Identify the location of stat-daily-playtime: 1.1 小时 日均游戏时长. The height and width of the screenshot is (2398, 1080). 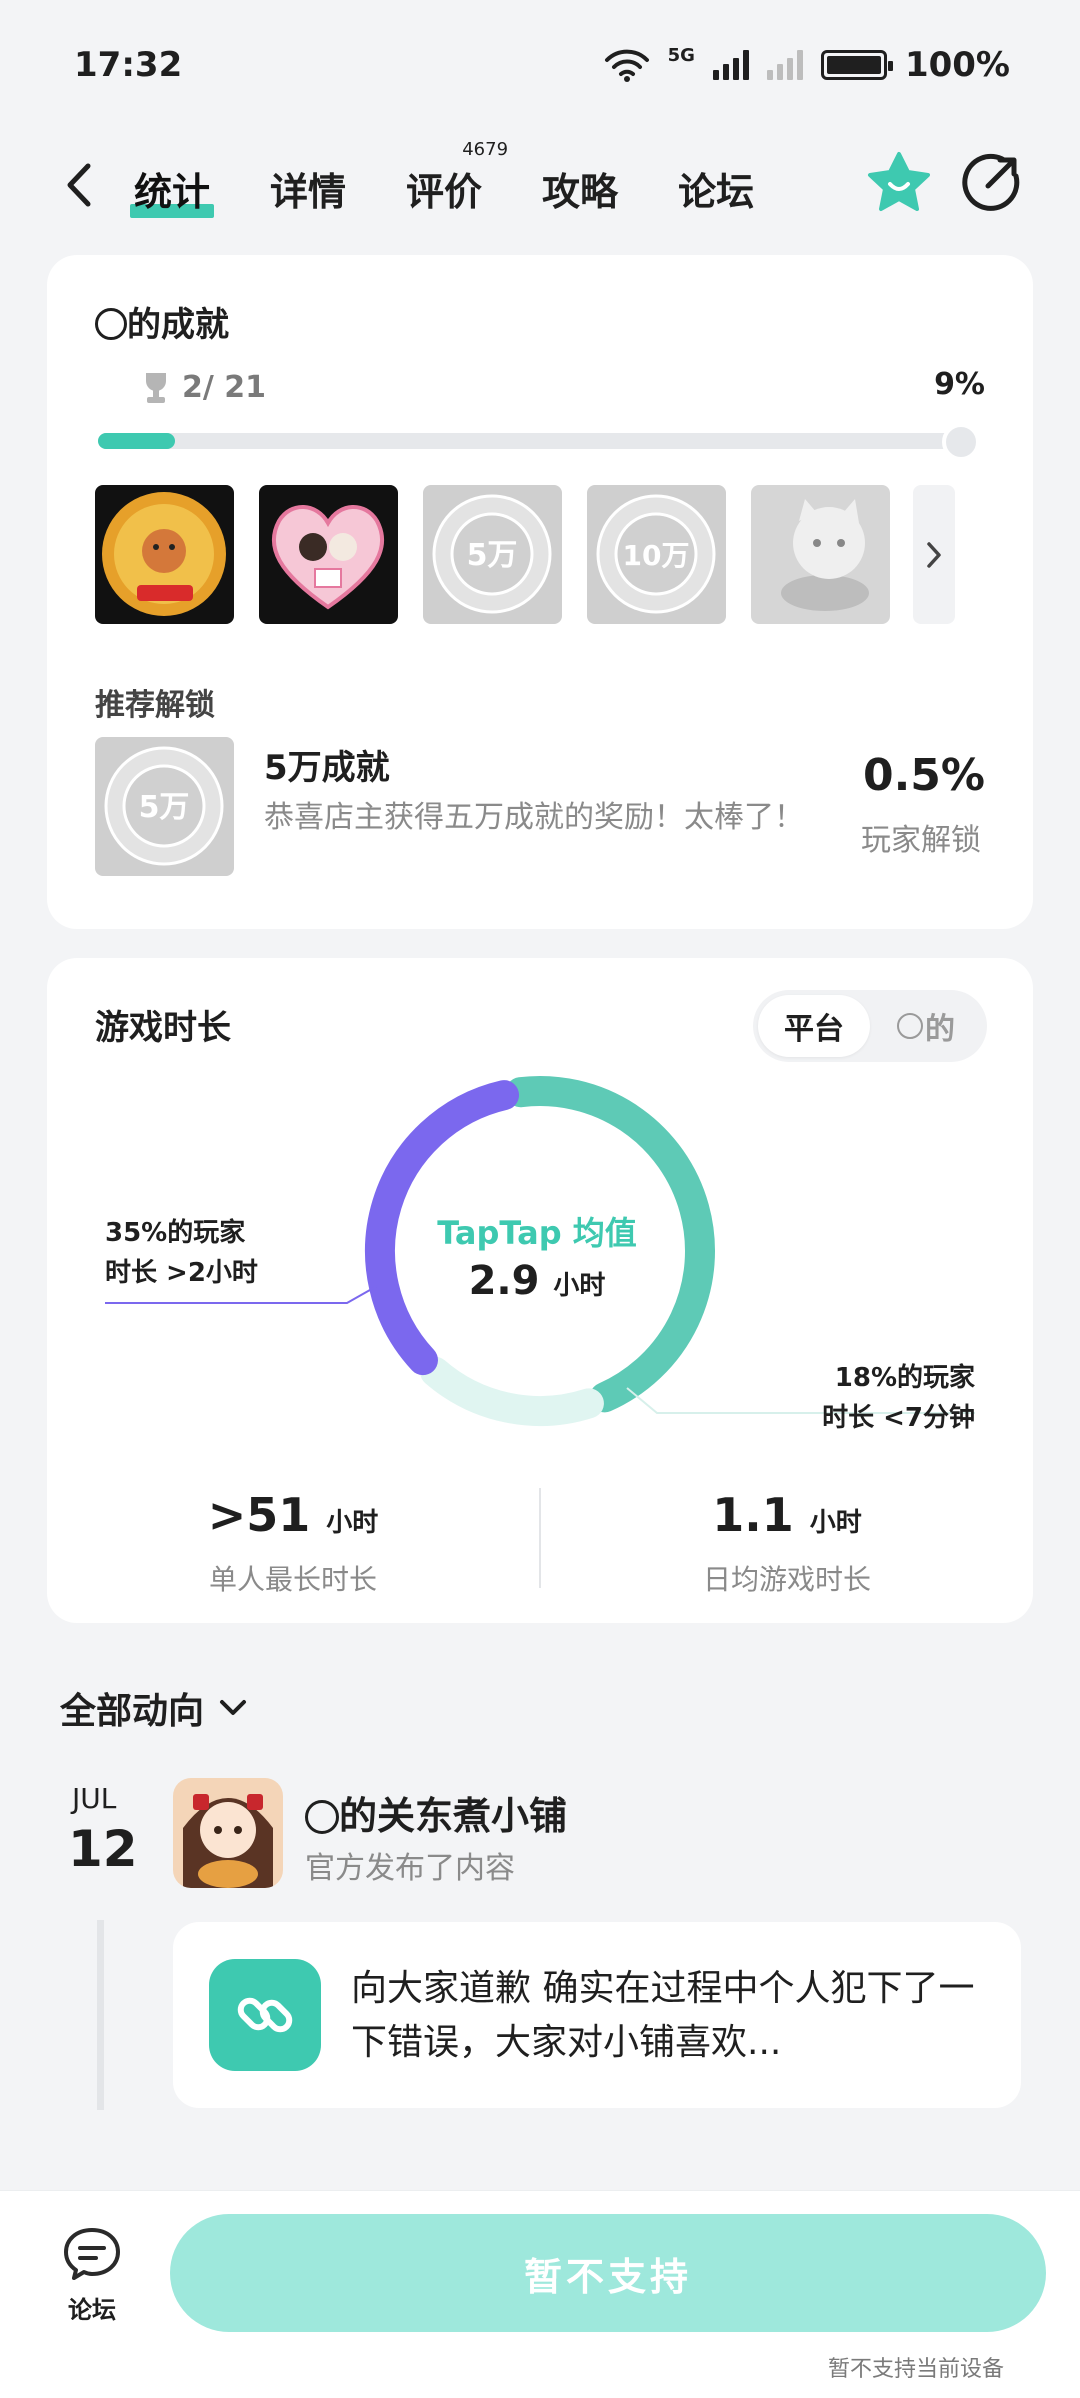
(786, 1542).